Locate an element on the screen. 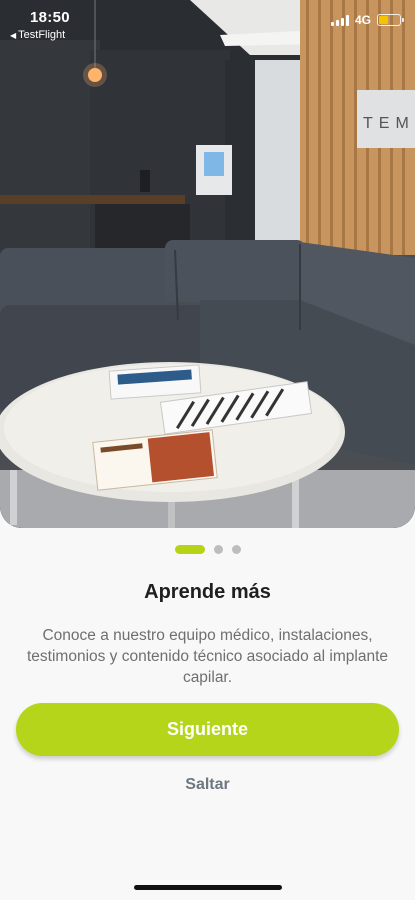 The height and width of the screenshot is (900, 415). back-to-app-link: ◀ TestFlight is located at coordinates (37, 35).